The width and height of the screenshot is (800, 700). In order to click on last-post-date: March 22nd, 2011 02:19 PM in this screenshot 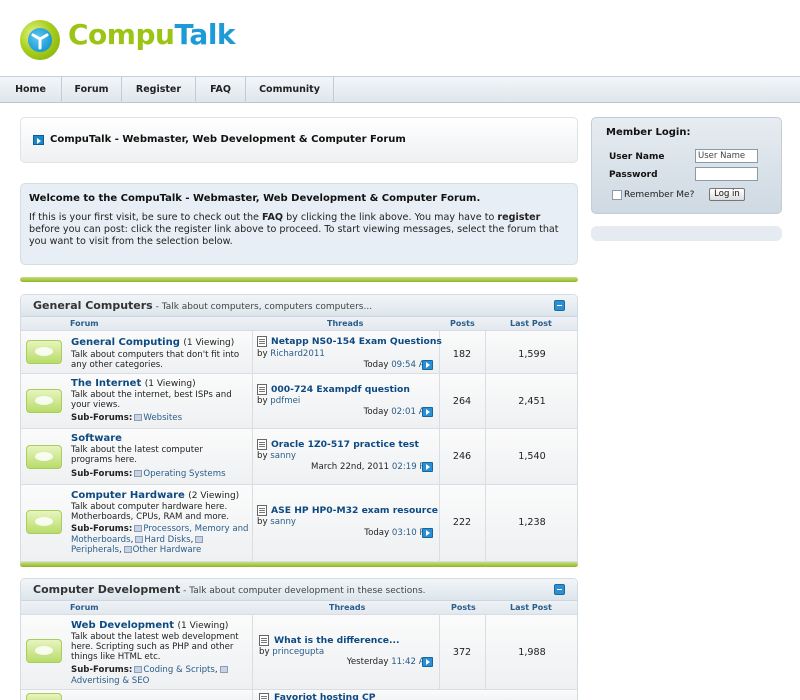, I will do `click(371, 467)`.